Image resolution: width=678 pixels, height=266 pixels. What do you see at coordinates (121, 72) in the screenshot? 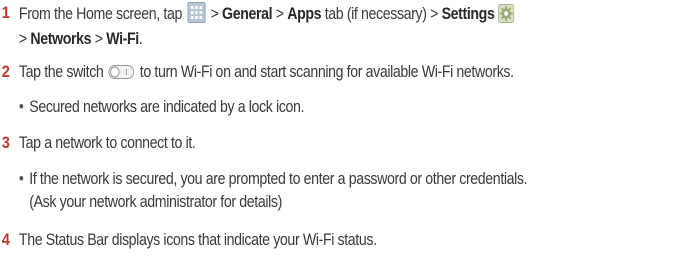
I see `toggle-switch-icon` at bounding box center [121, 72].